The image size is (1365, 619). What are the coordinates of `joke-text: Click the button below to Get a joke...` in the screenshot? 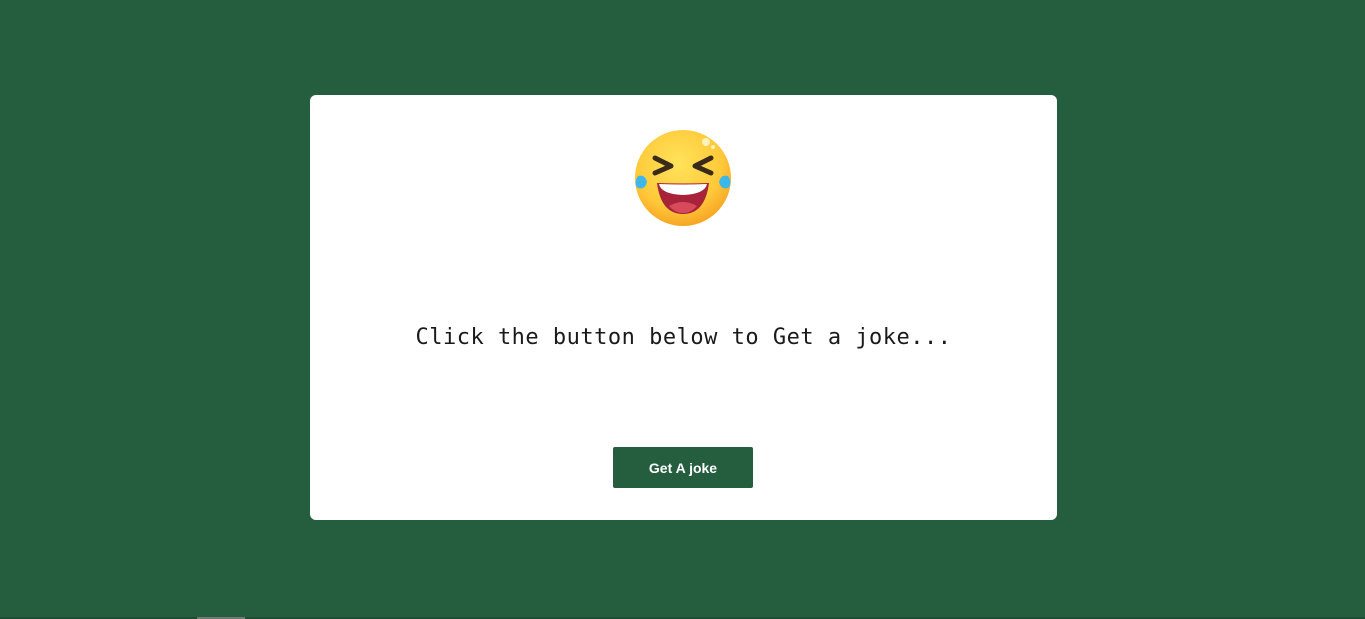 It's located at (683, 337).